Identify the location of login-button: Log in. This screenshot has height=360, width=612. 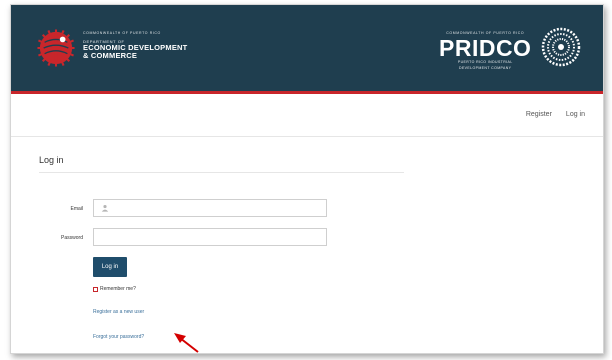
(110, 267).